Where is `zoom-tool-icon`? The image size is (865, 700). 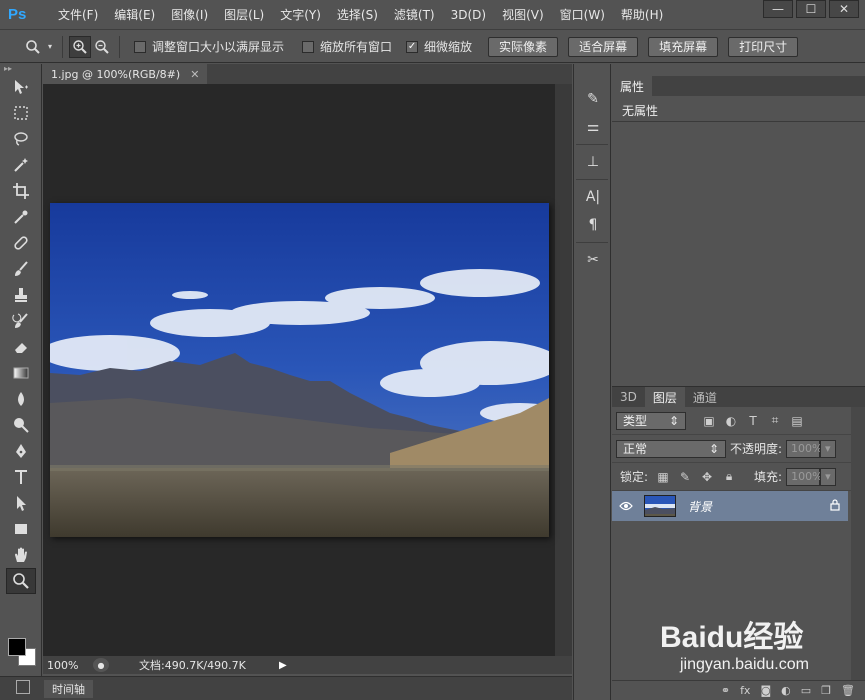 zoom-tool-icon is located at coordinates (21, 581).